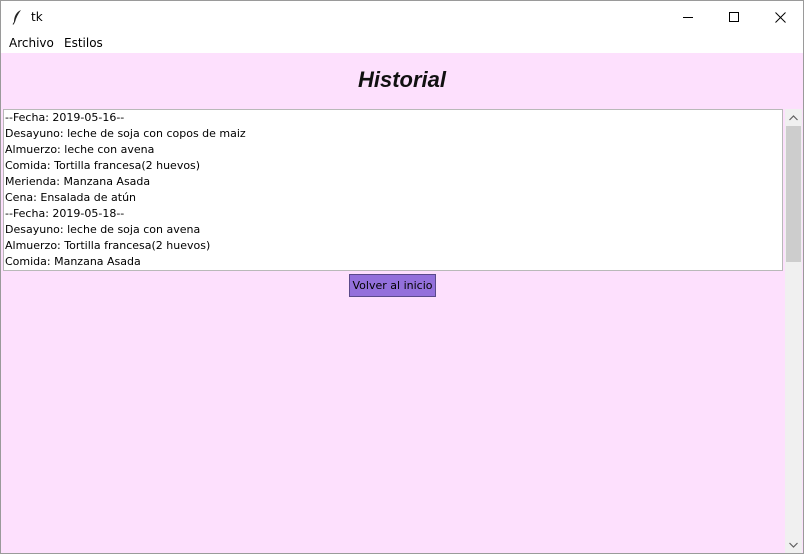  What do you see at coordinates (83, 43) in the screenshot?
I see `menu-estilos: Estilos` at bounding box center [83, 43].